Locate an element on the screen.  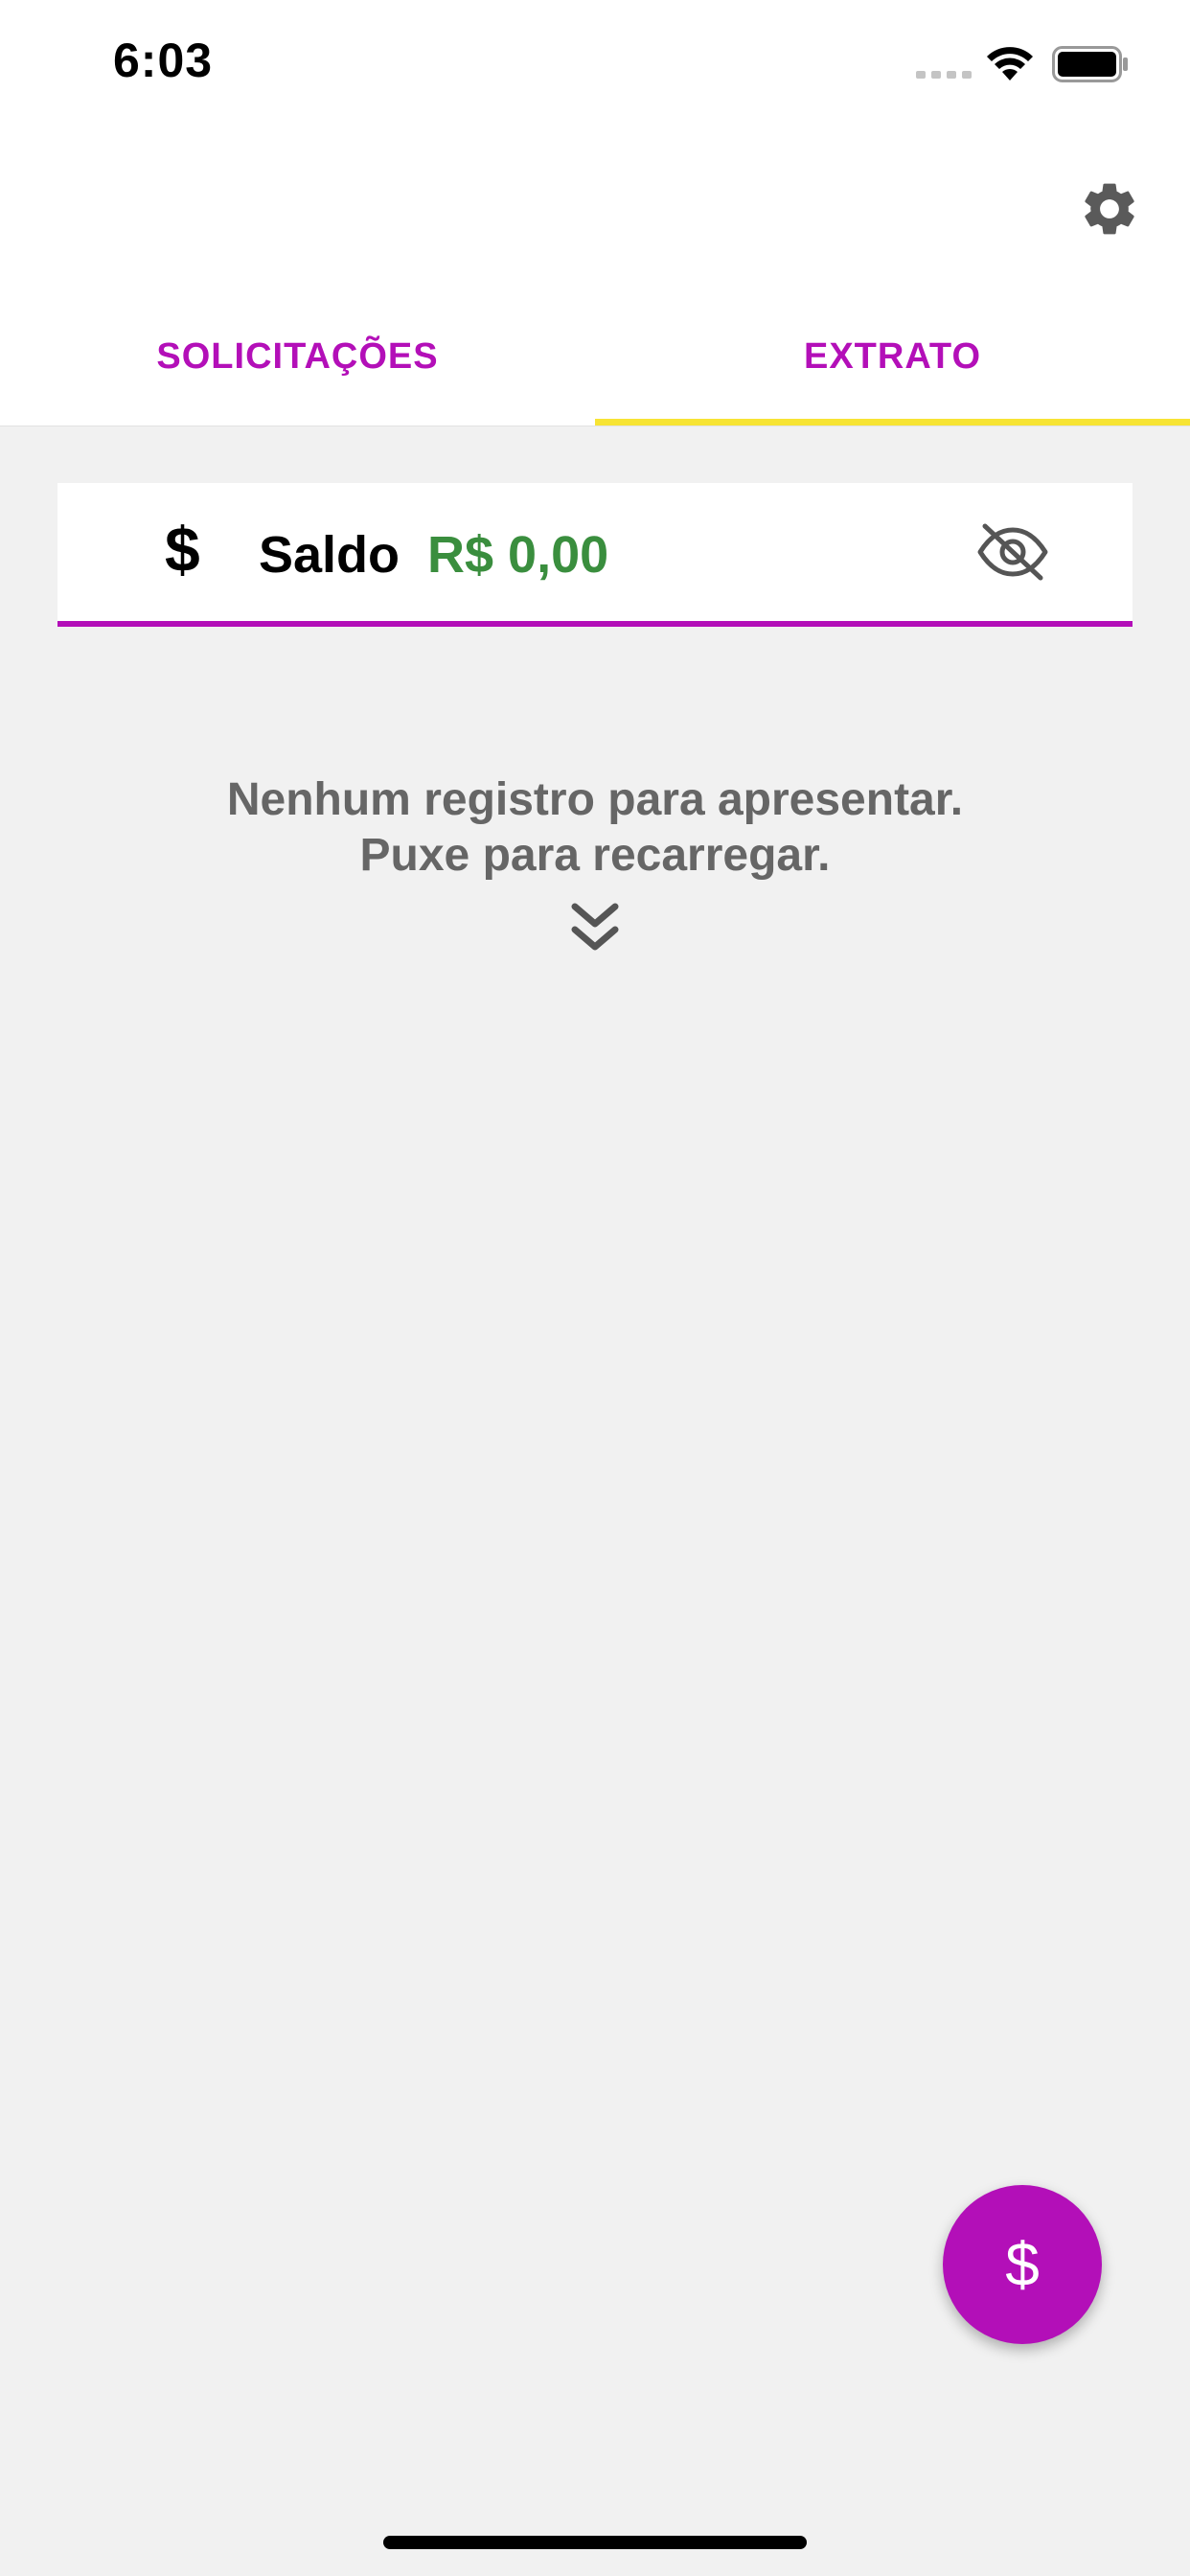
gear-icon is located at coordinates (1109, 209).